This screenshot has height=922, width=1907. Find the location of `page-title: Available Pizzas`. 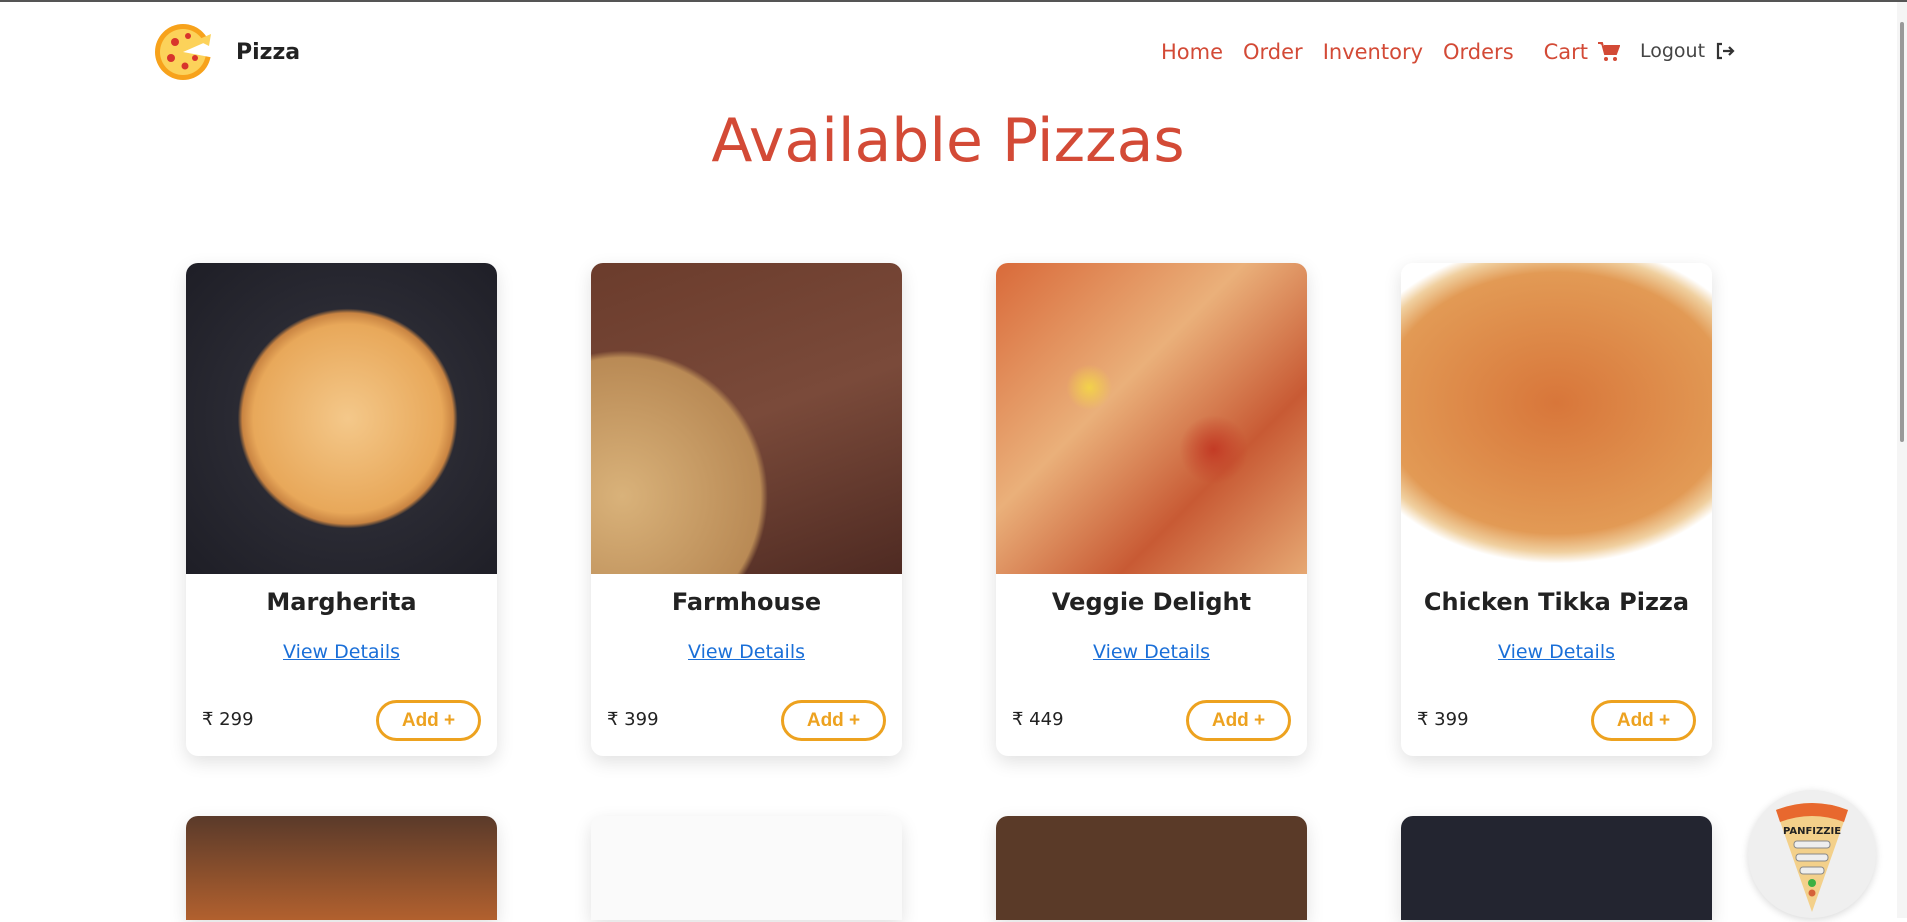

page-title: Available Pizzas is located at coordinates (948, 141).